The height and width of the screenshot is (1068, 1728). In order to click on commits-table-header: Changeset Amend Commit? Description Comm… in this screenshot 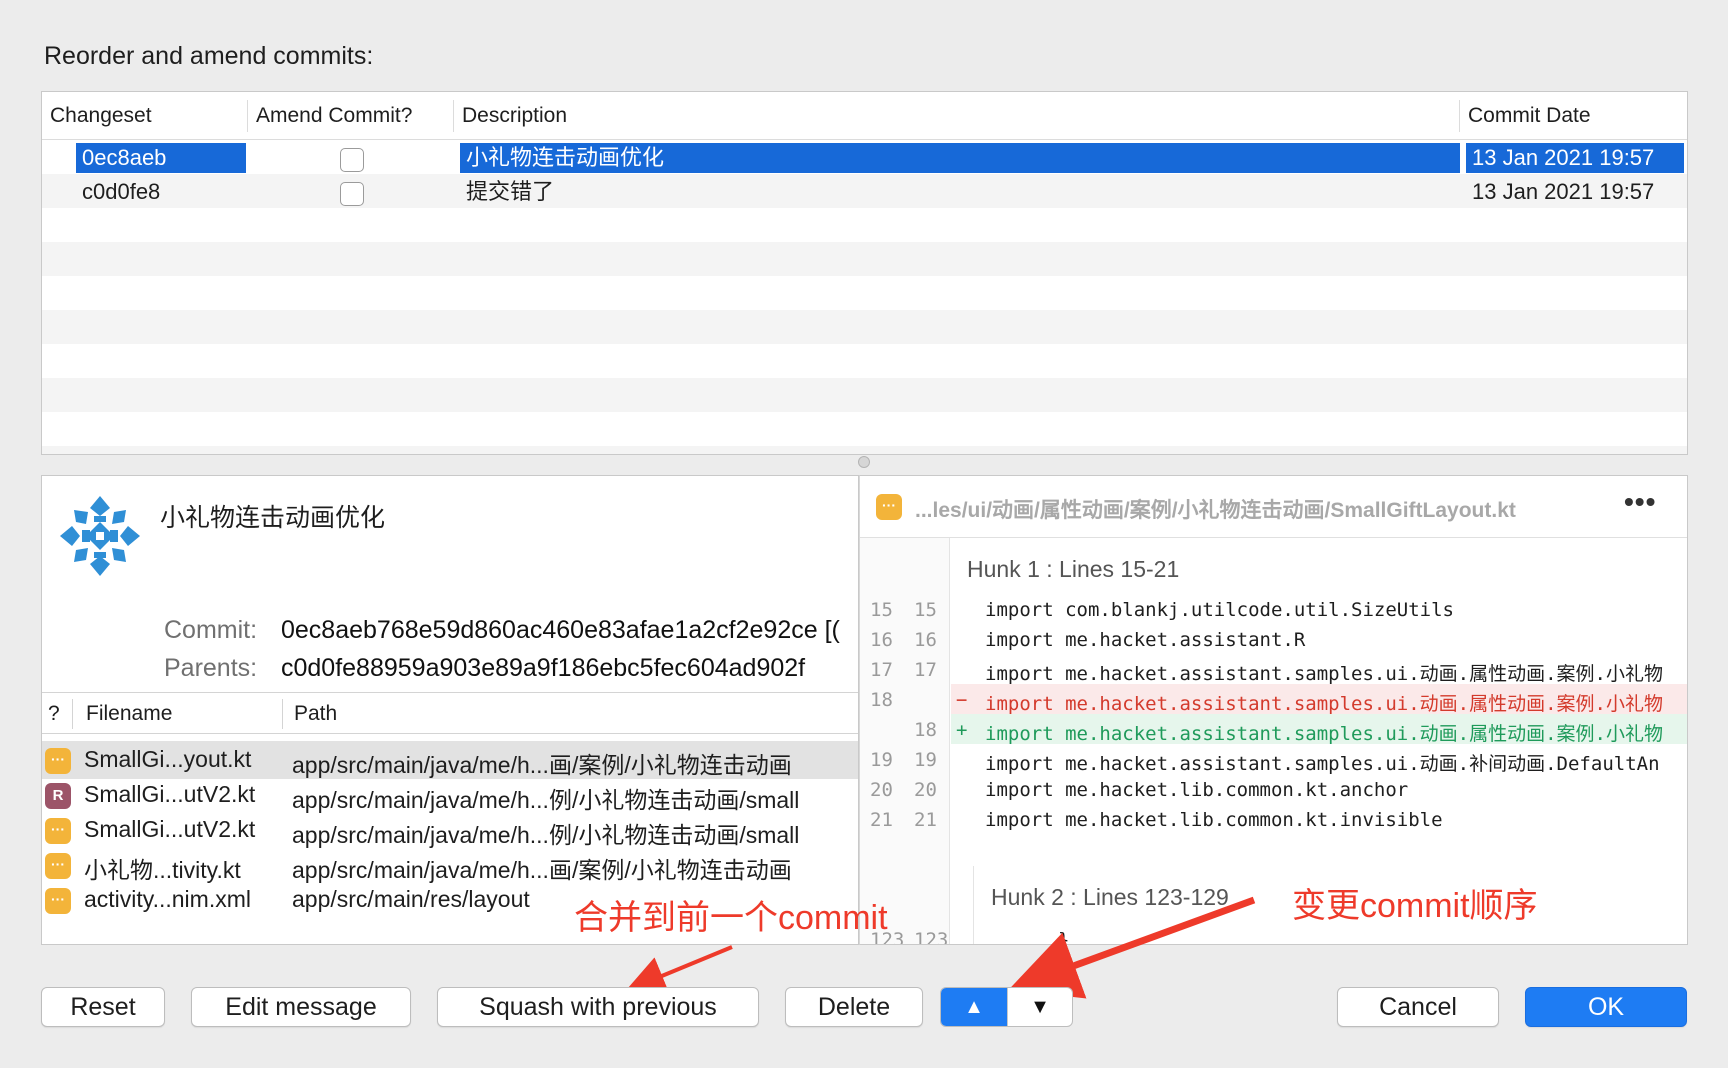, I will do `click(864, 116)`.